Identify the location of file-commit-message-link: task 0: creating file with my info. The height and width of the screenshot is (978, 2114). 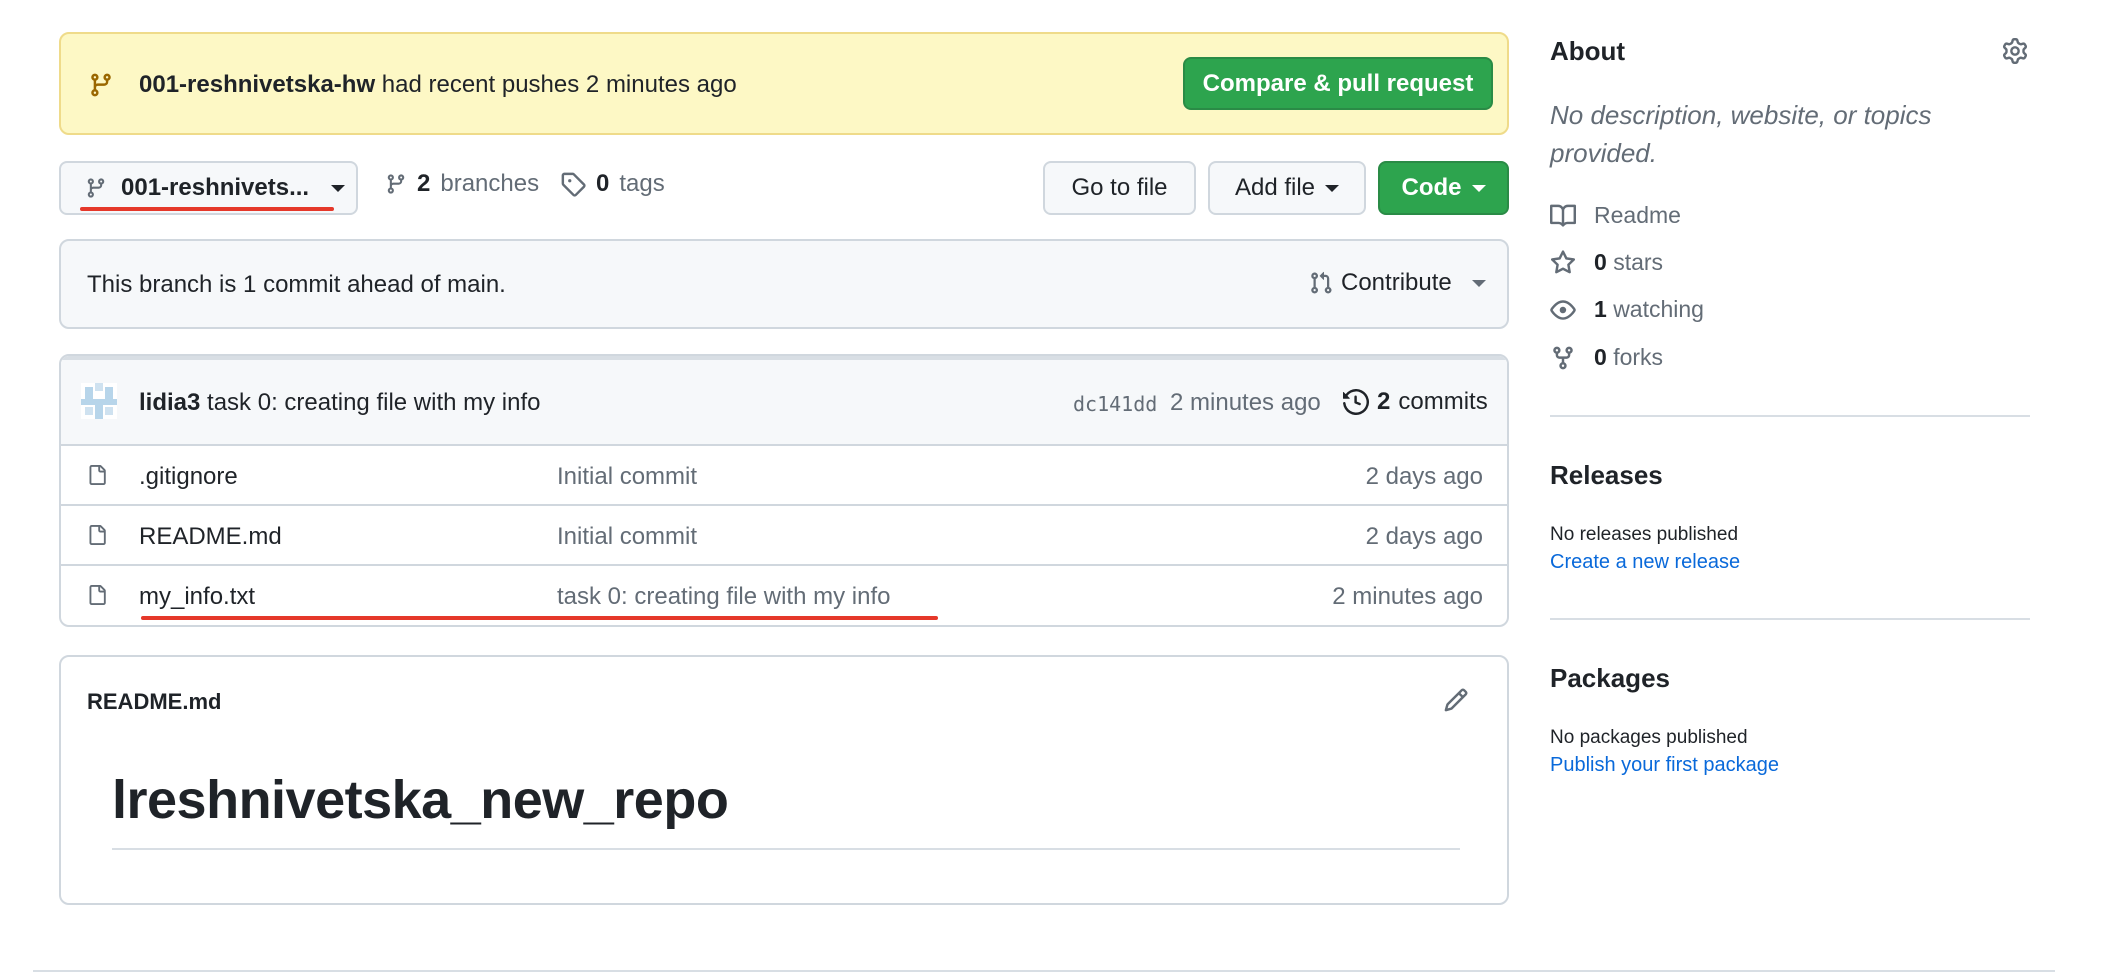
(723, 597).